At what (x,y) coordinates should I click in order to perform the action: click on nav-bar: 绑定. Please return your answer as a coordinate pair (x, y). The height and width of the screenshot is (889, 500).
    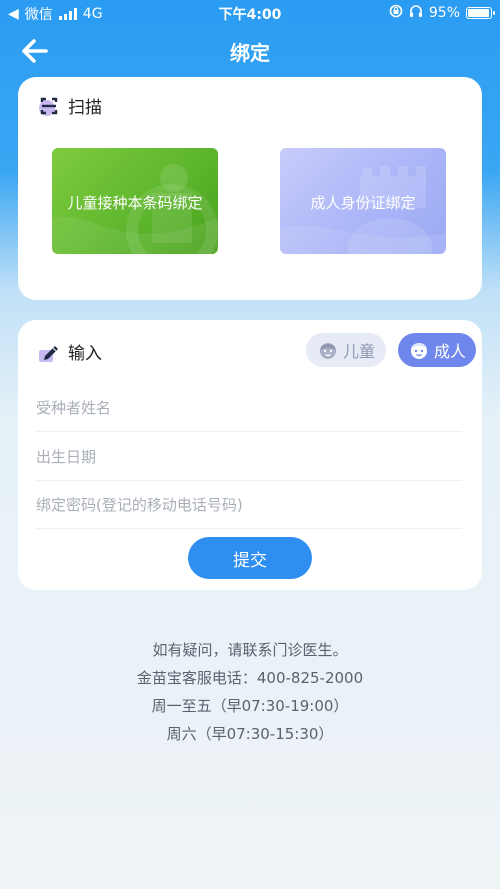
    Looking at the image, I should click on (250, 50).